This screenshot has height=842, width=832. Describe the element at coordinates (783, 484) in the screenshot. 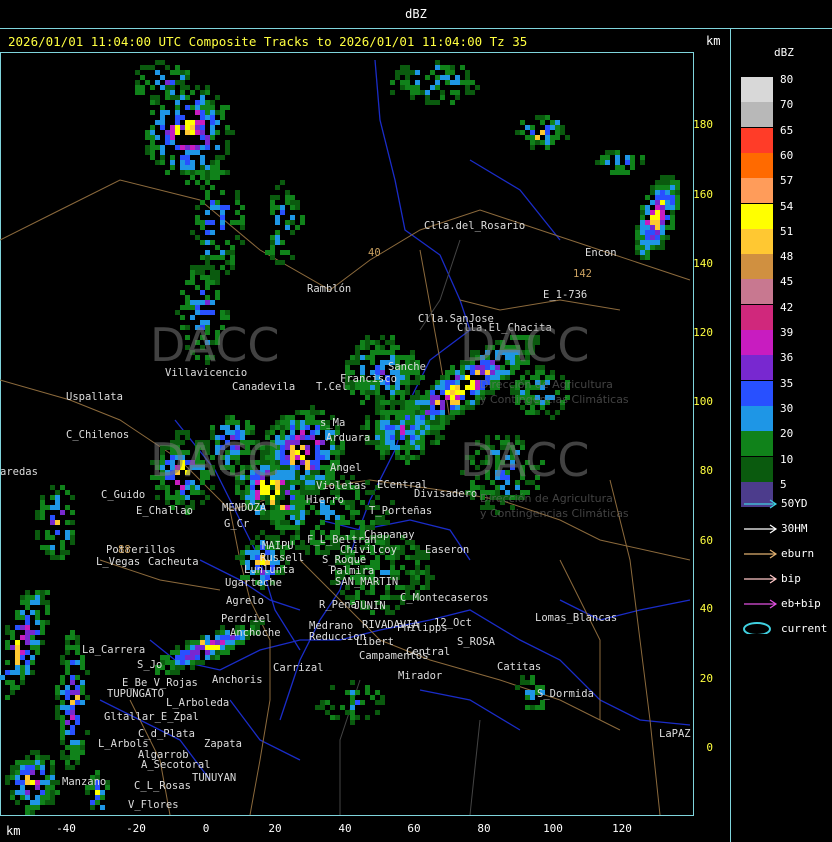

I see `legend-label: 5` at that location.